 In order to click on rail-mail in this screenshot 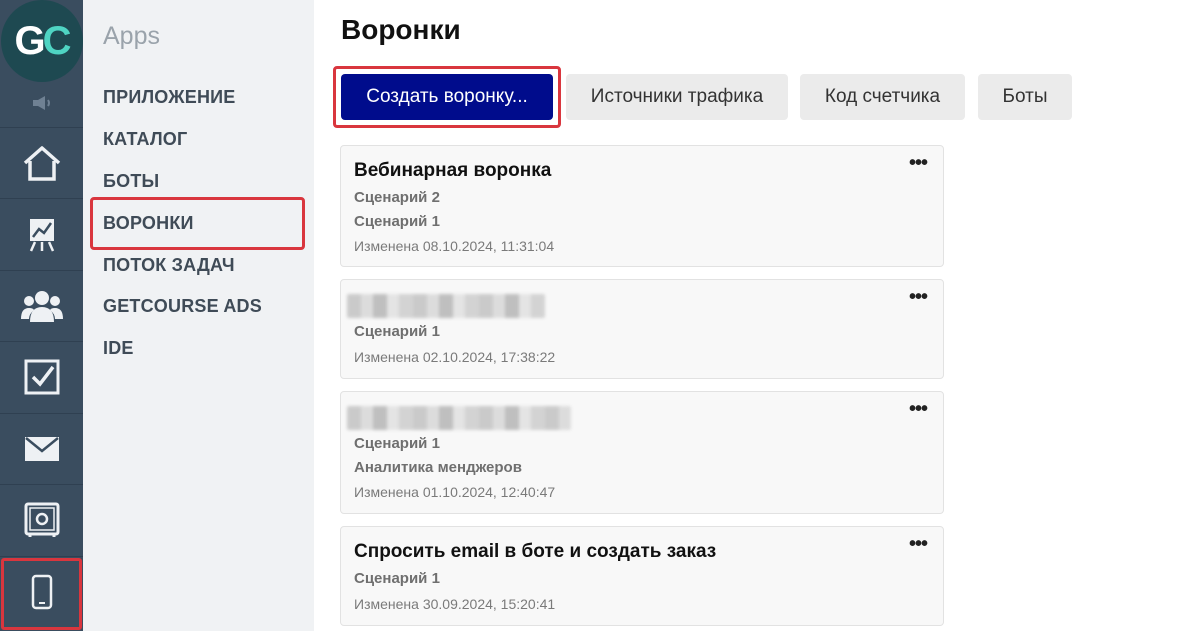, I will do `click(41, 448)`.